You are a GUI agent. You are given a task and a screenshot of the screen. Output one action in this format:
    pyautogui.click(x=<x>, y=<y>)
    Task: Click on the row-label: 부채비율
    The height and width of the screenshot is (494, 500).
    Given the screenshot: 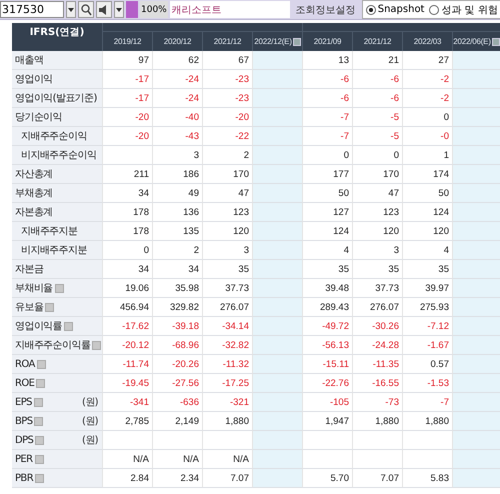 What is the action you would take?
    pyautogui.click(x=34, y=288)
    